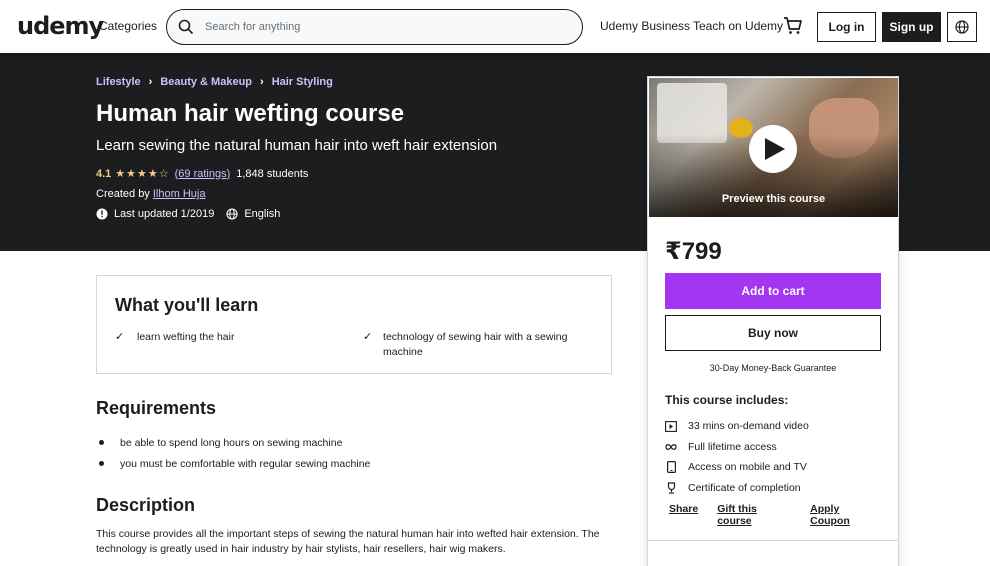  Describe the element at coordinates (738, 26) in the screenshot. I see `teach-on-udemy-link: Teach on Udemy` at that location.